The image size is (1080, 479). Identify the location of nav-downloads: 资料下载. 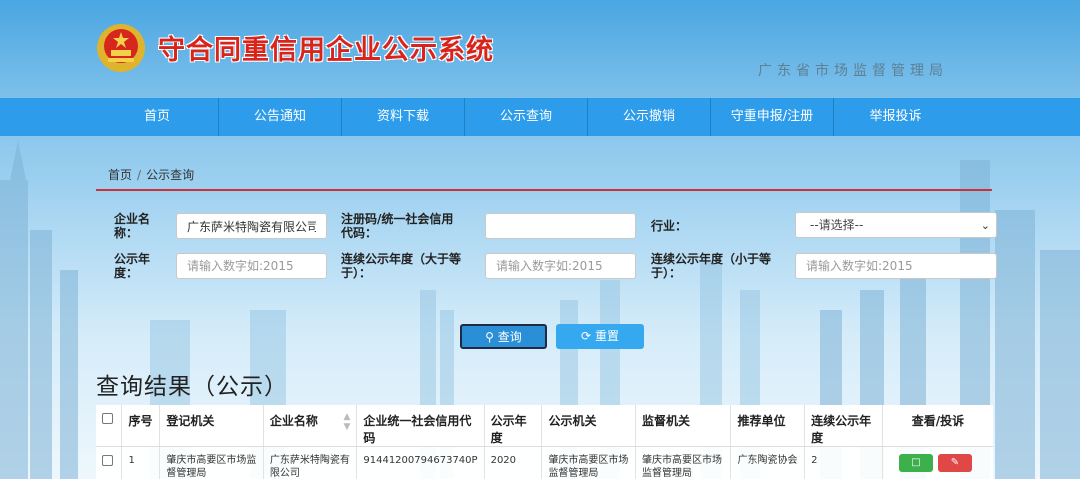
(403, 117).